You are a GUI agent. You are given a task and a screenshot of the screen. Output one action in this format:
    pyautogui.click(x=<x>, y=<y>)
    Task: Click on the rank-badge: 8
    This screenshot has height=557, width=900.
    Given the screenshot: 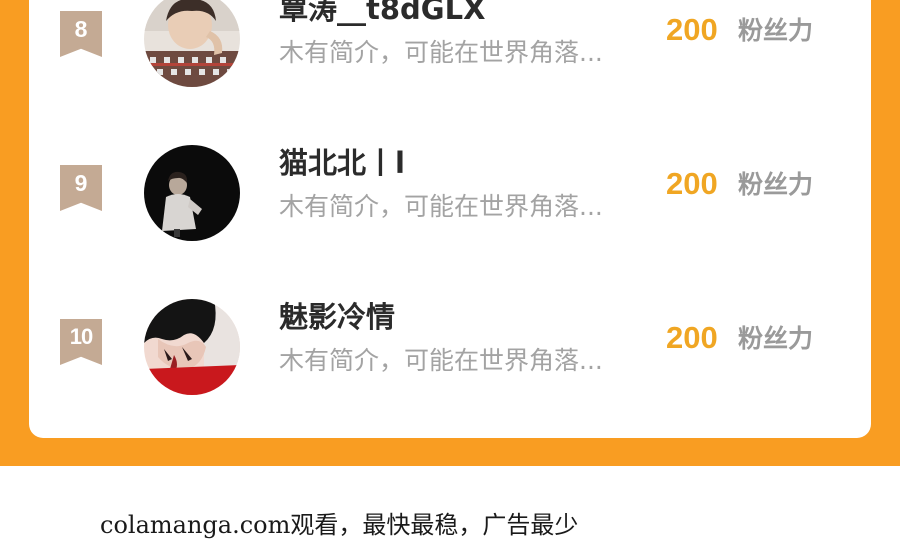 What is the action you would take?
    pyautogui.click(x=81, y=34)
    